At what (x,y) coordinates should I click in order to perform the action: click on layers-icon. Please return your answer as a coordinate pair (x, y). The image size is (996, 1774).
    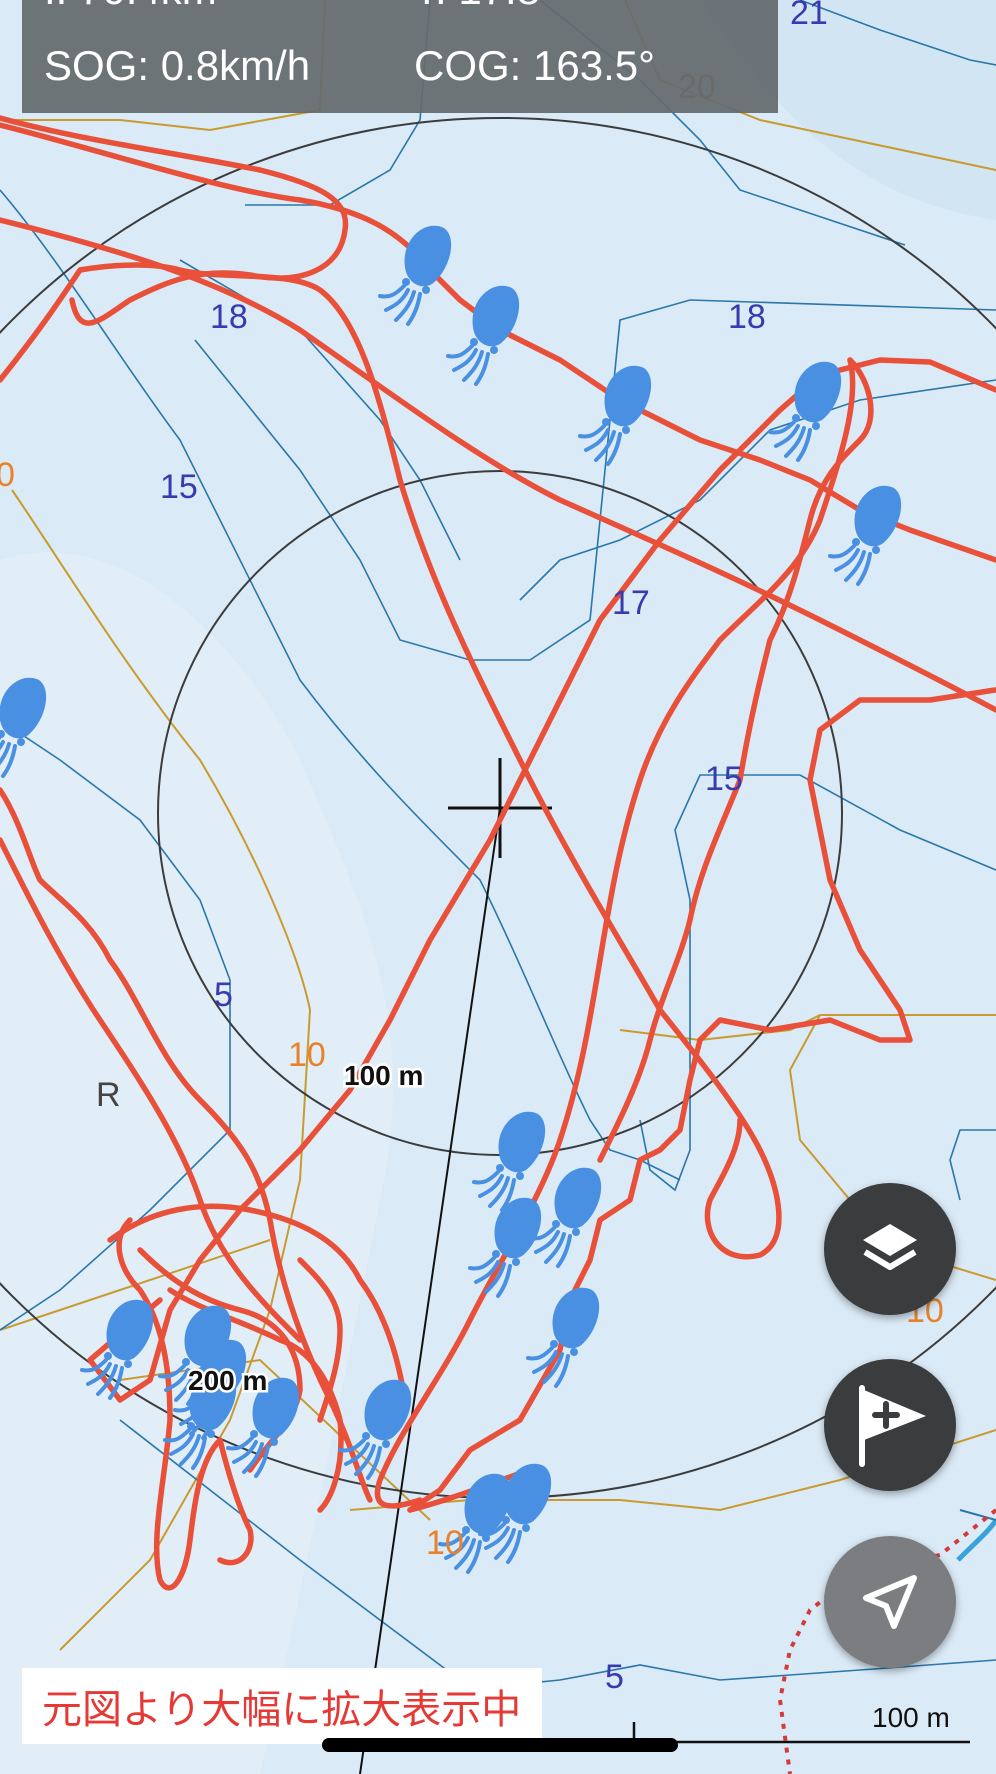
    Looking at the image, I should click on (890, 1247).